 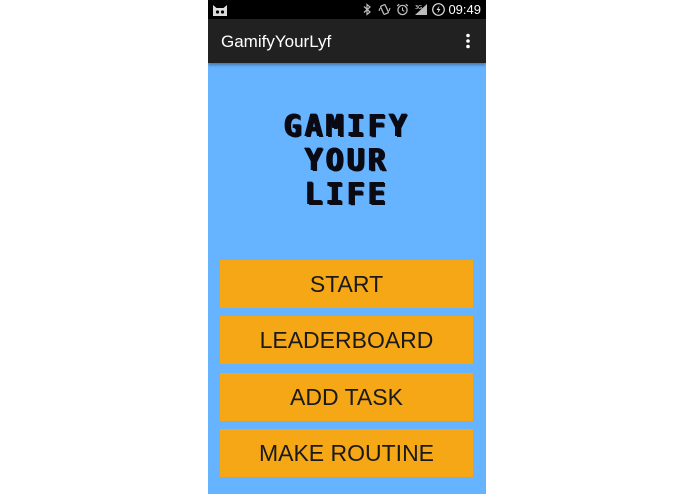 I want to click on add-task-button: ADD TASK, so click(x=346, y=397).